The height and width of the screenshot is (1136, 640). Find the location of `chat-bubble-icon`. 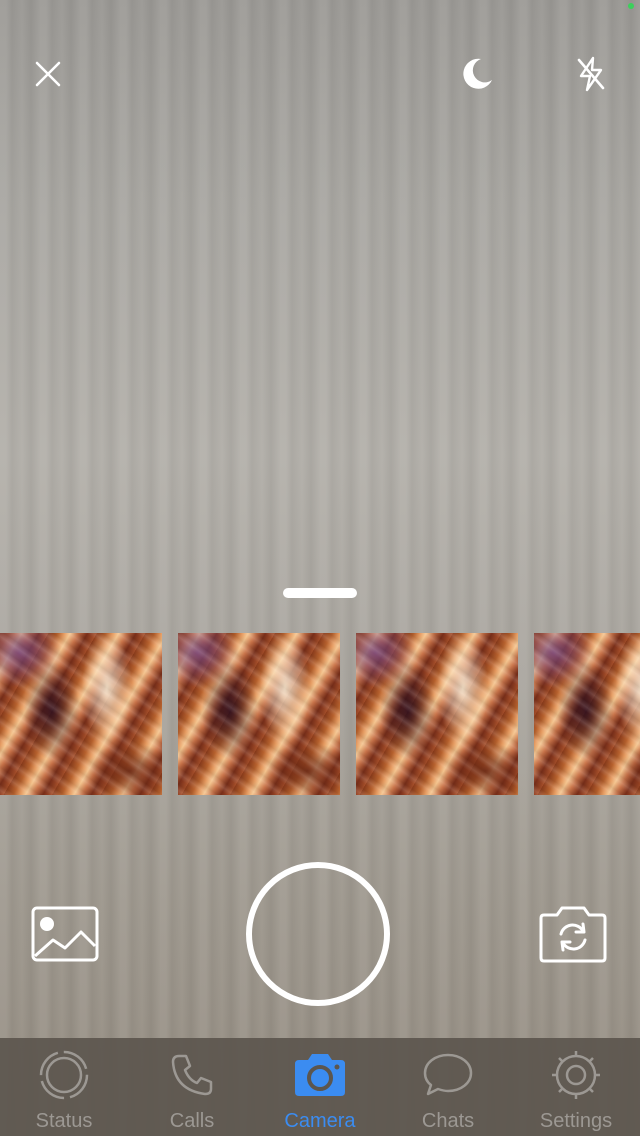

chat-bubble-icon is located at coordinates (448, 1075).